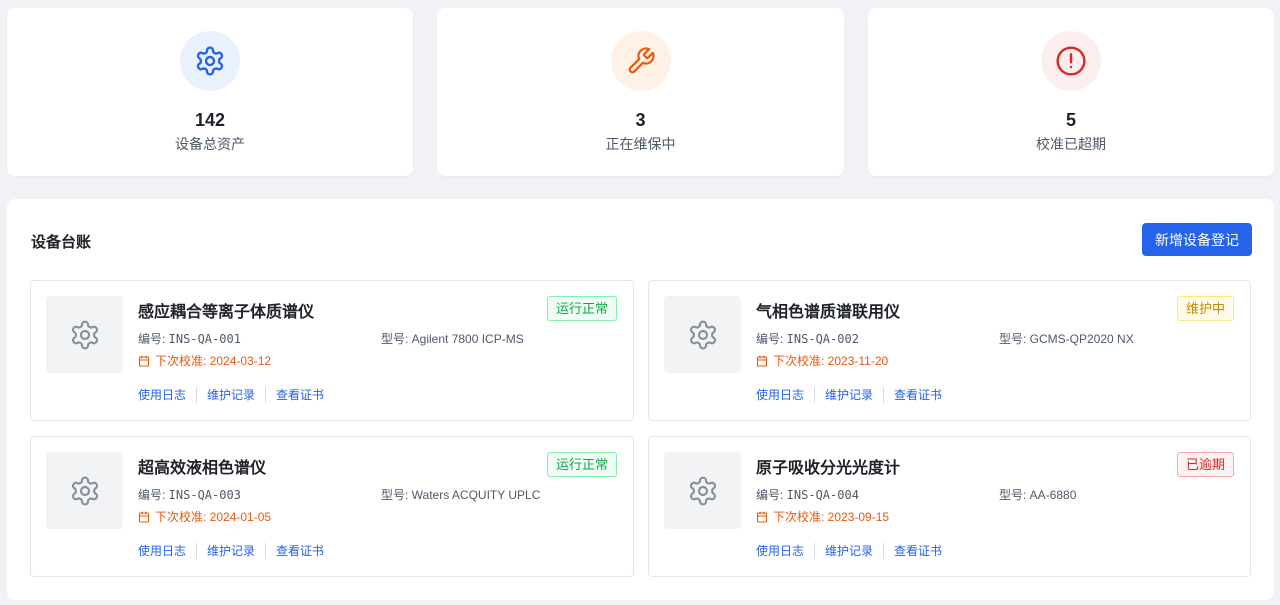  What do you see at coordinates (831, 361) in the screenshot?
I see `calibration-text: 下次校准: 2023-11-20` at bounding box center [831, 361].